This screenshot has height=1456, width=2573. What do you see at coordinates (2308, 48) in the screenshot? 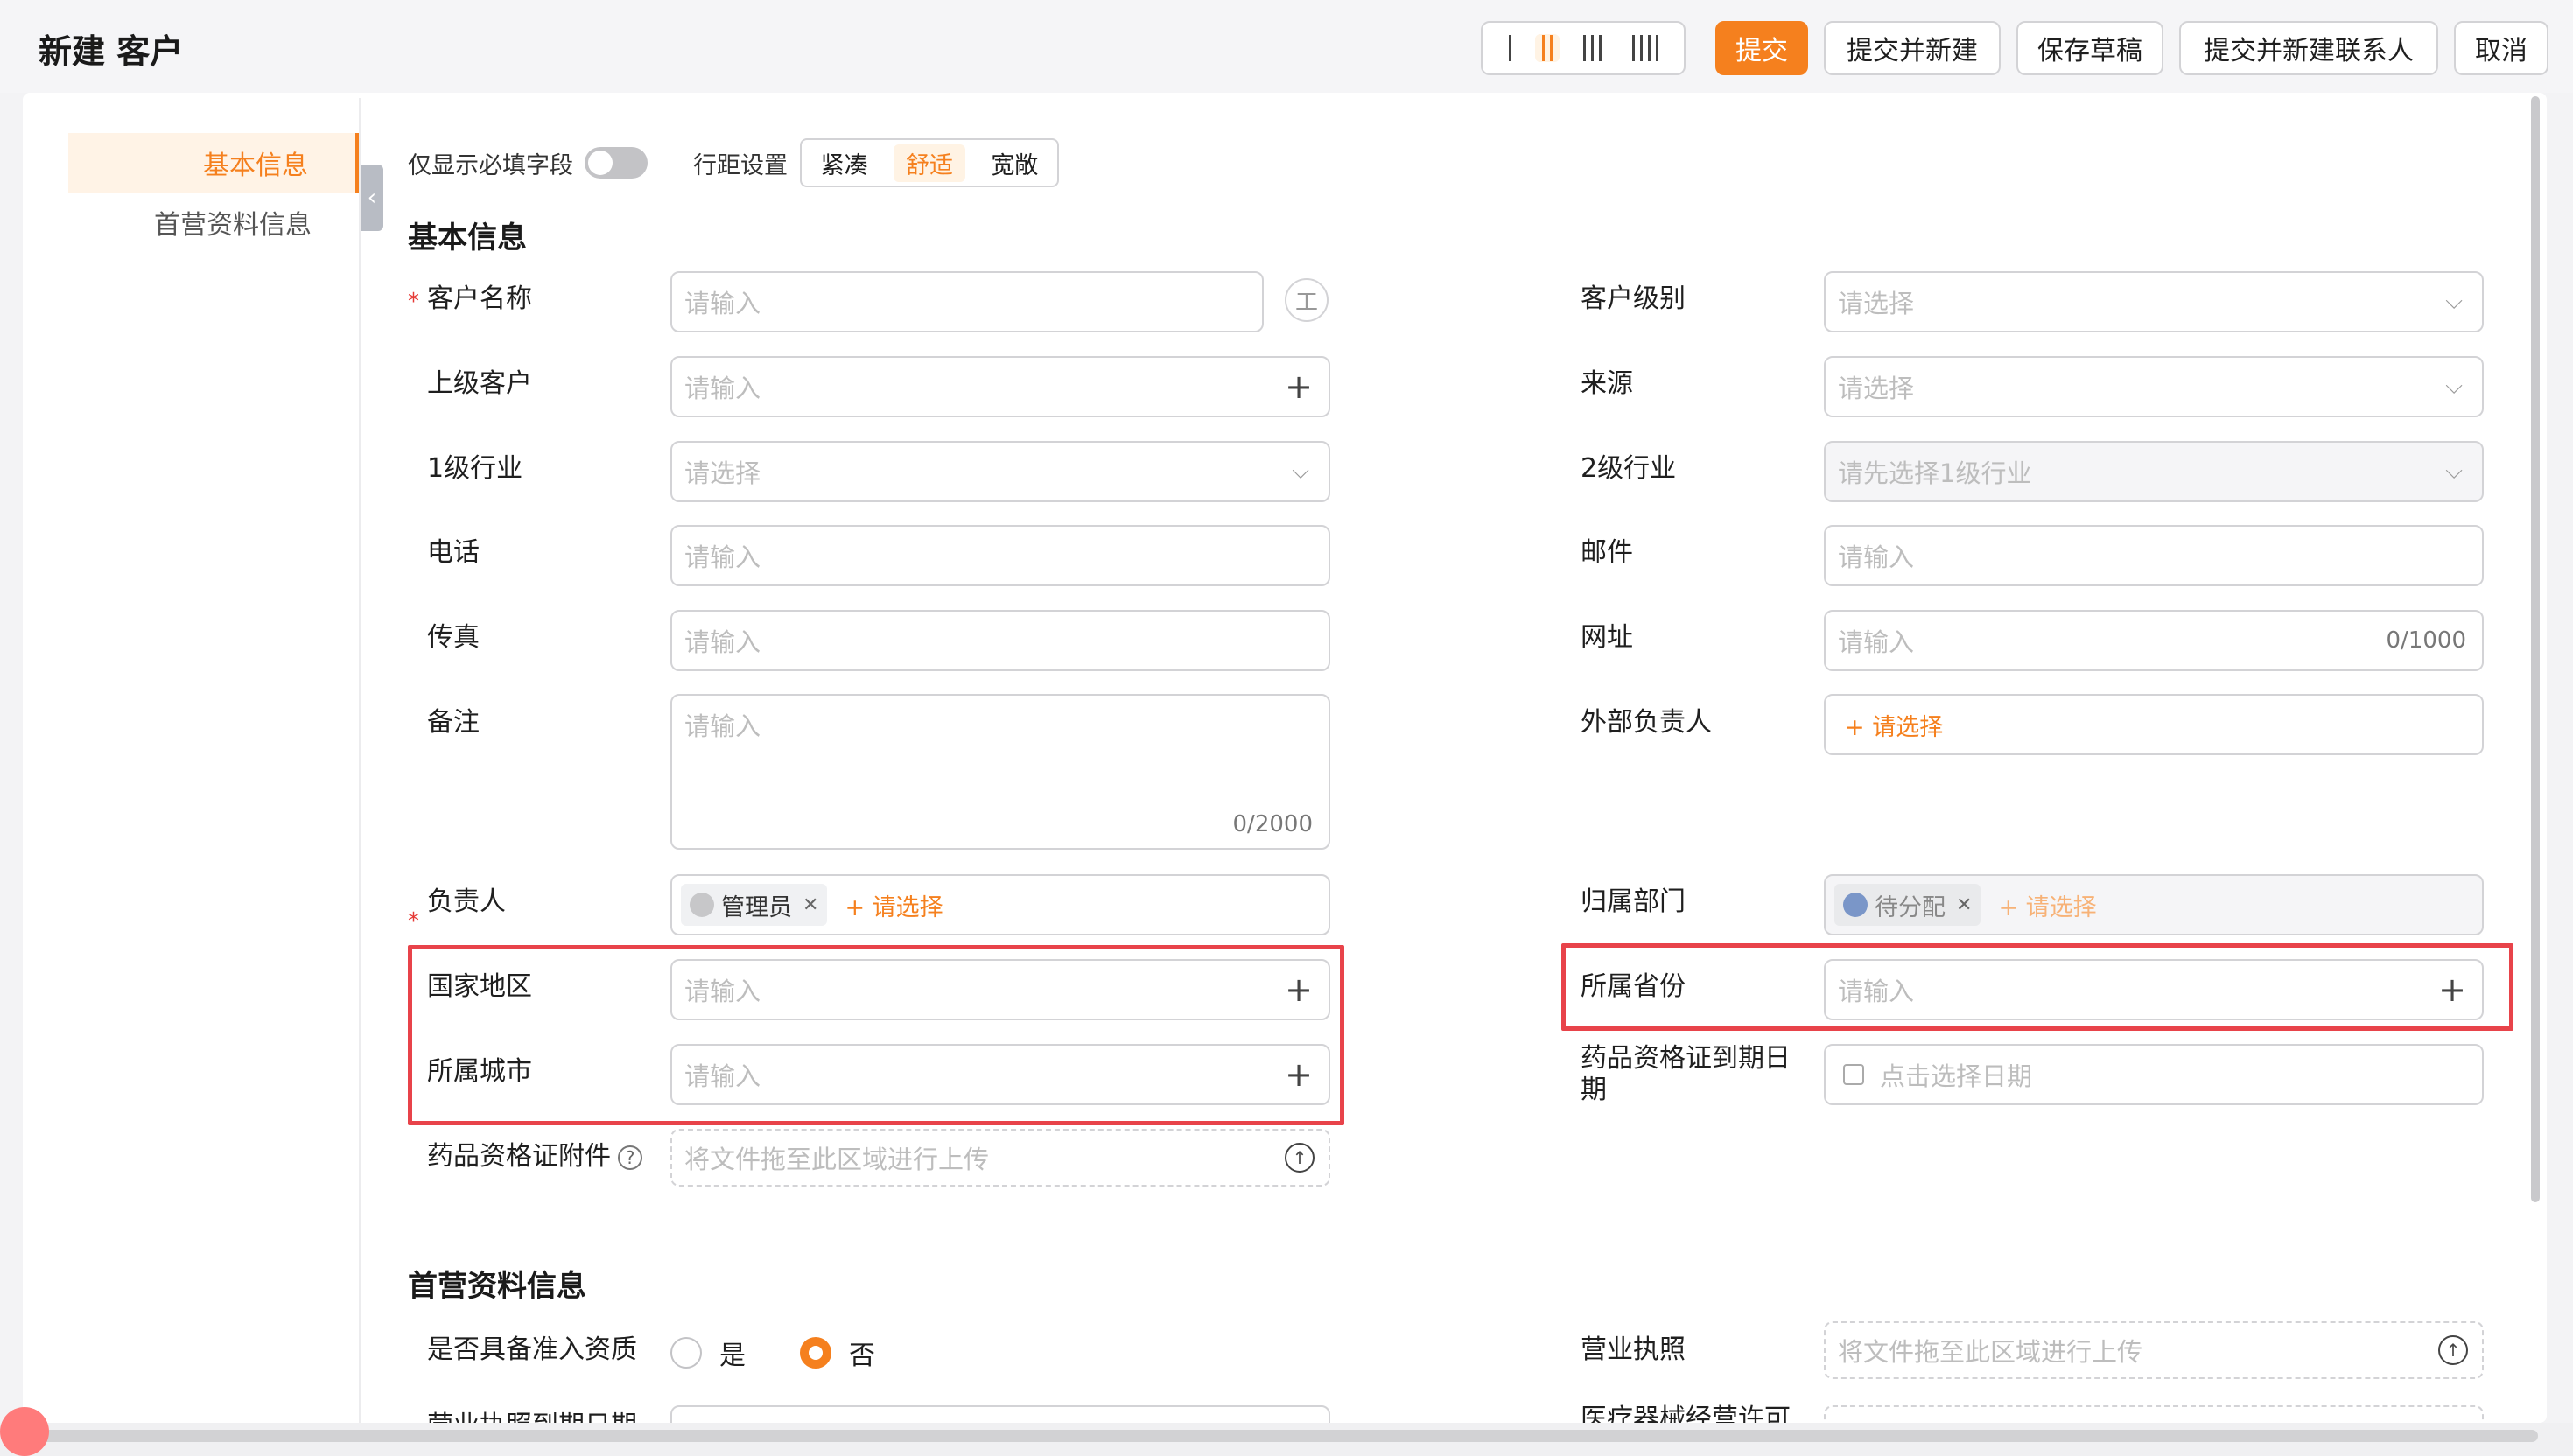
I see `submit-and-new-contact-button: 提交并新建联系人` at bounding box center [2308, 48].